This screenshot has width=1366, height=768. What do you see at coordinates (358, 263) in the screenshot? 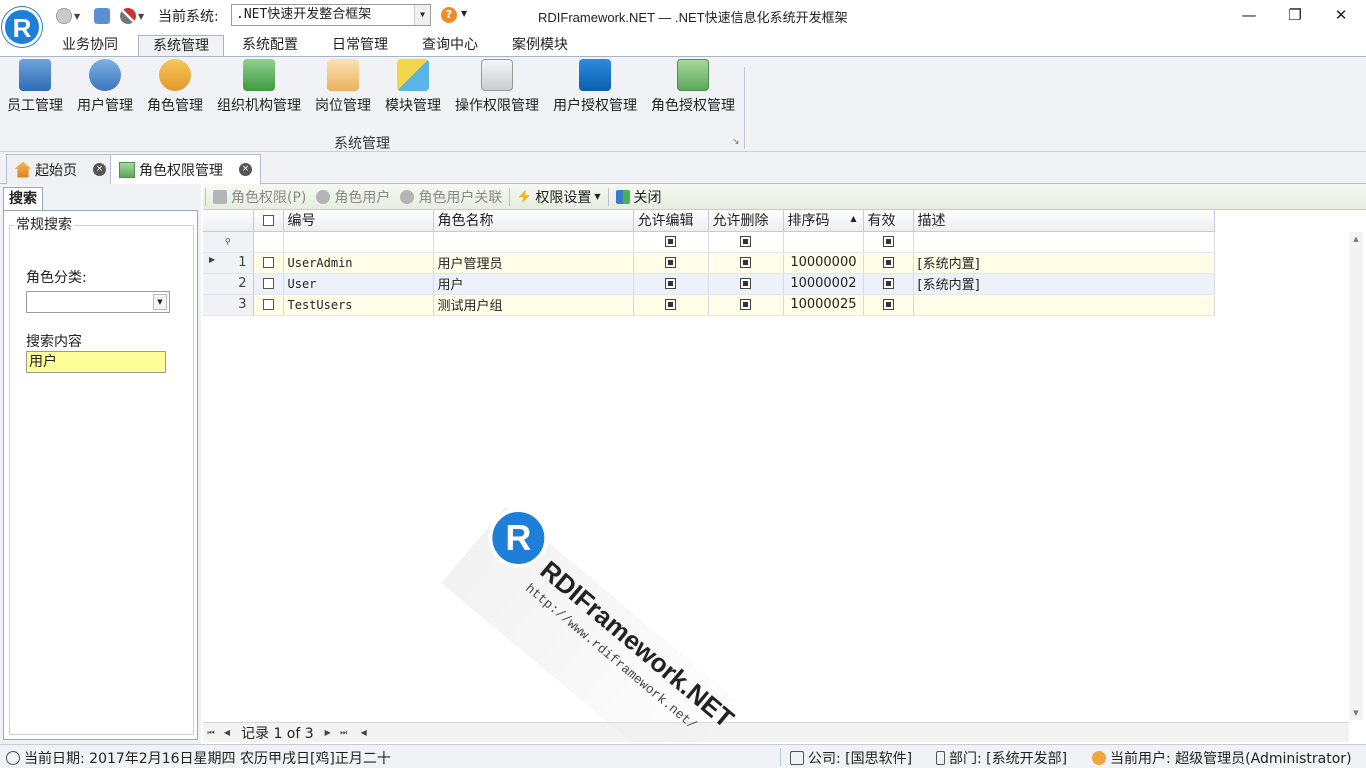
I see `cell-code: UserAdmin` at bounding box center [358, 263].